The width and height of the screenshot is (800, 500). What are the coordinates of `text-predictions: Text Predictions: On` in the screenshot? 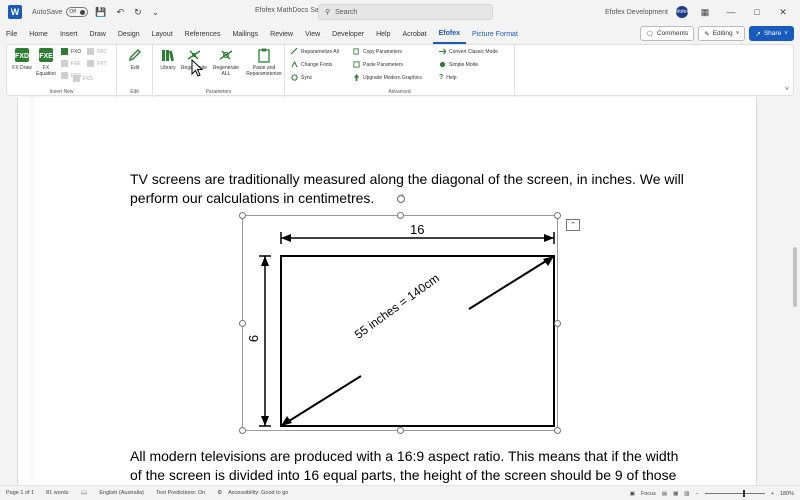 It's located at (180, 493).